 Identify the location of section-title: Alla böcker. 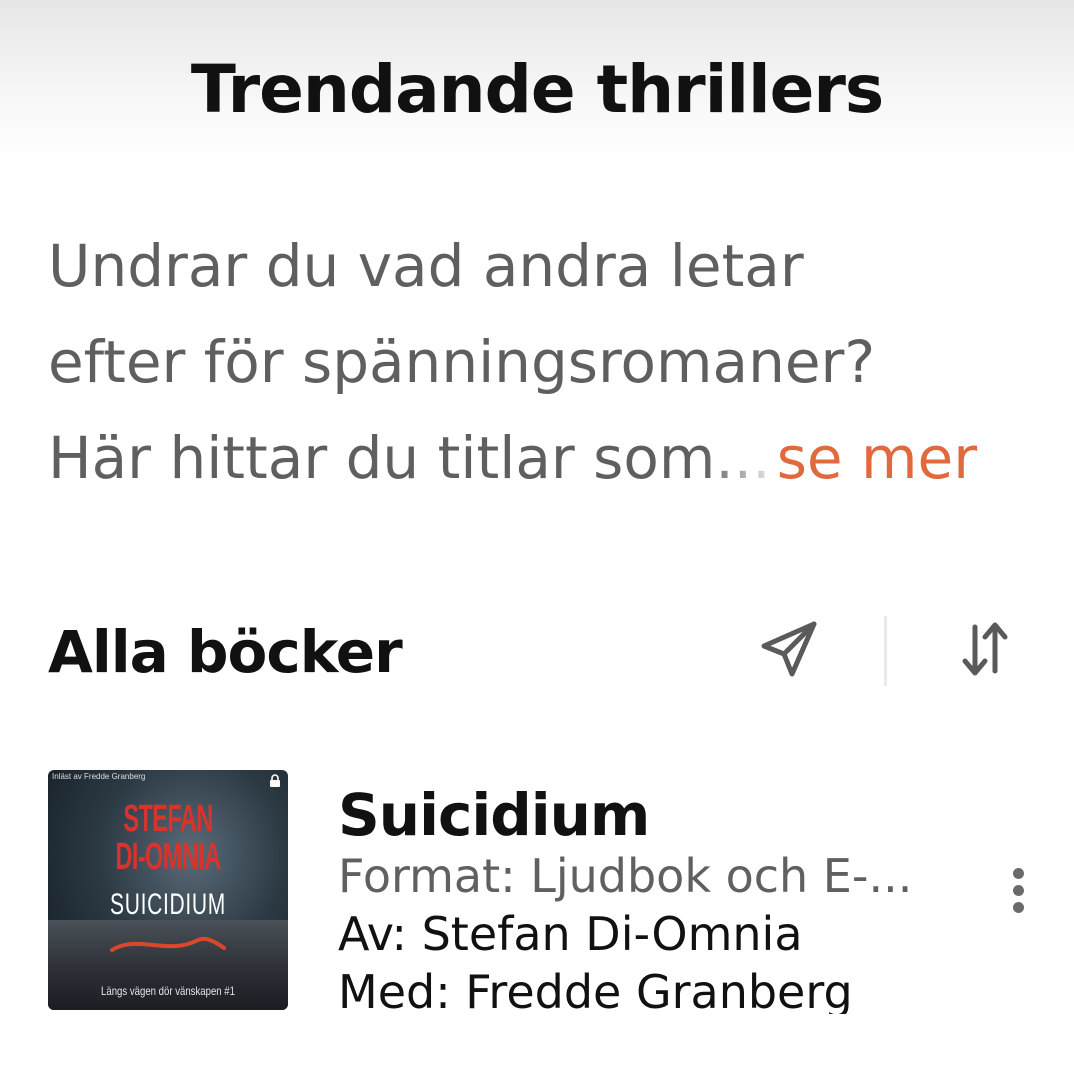
(225, 652).